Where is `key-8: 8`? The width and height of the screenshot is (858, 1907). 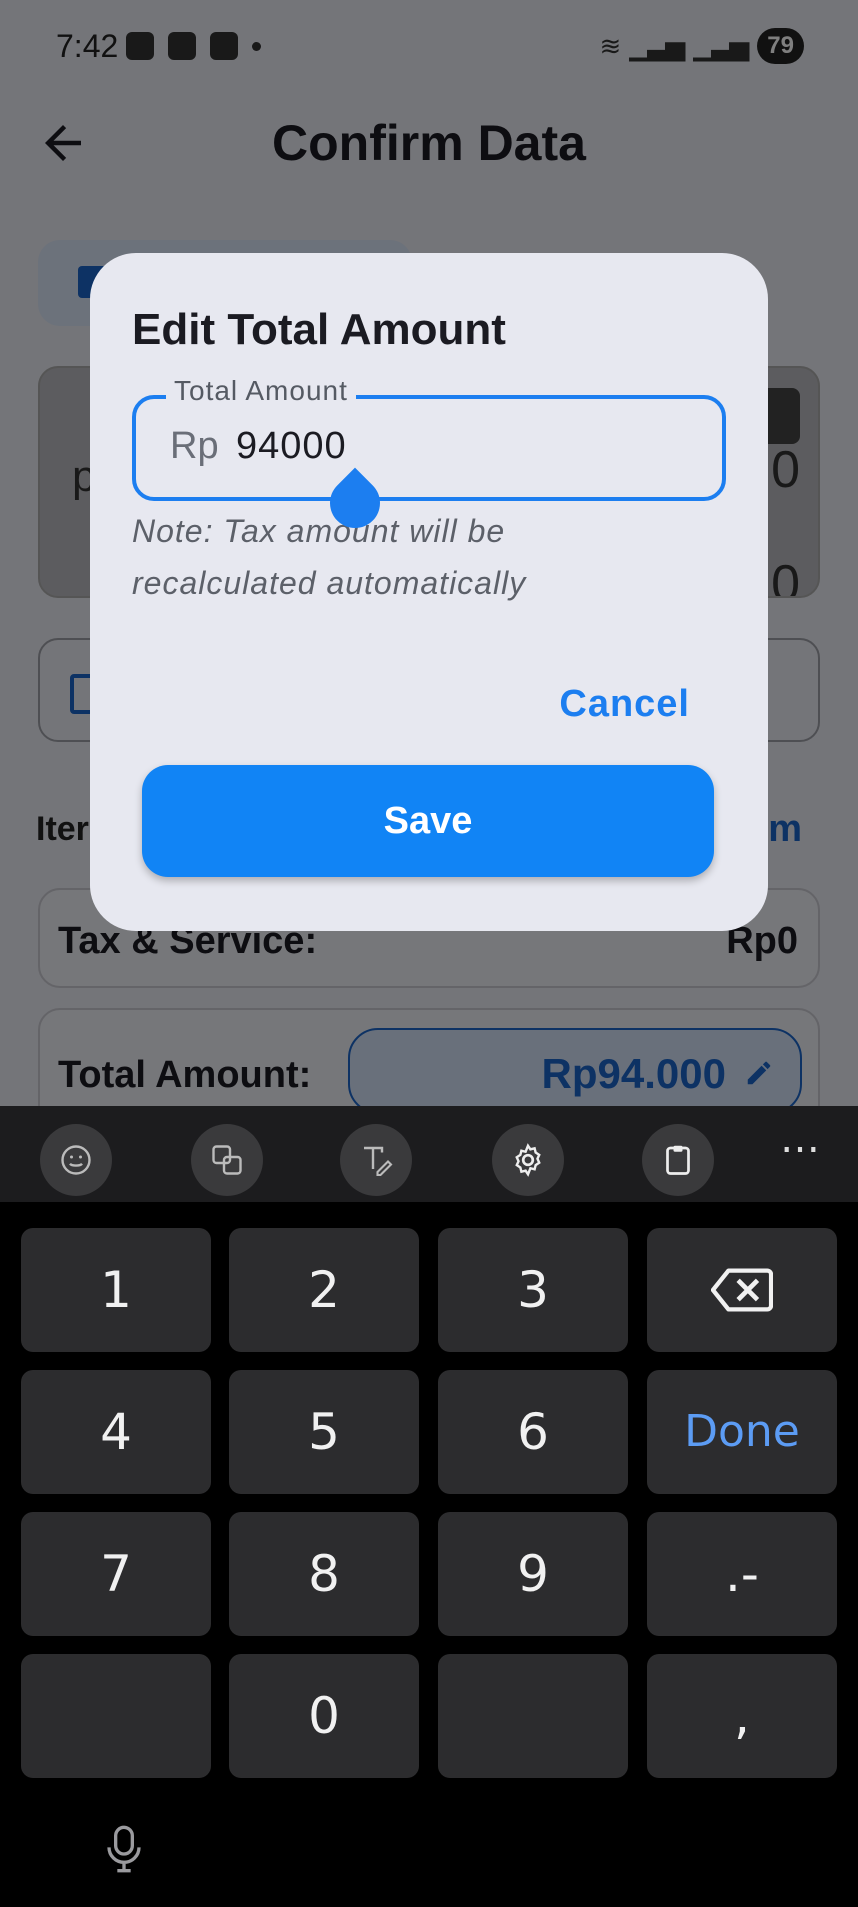 key-8: 8 is located at coordinates (324, 1574).